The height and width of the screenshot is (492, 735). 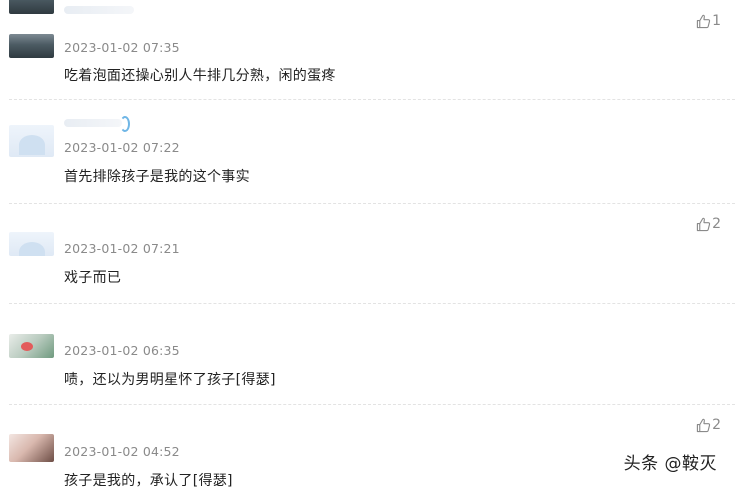 What do you see at coordinates (670, 464) in the screenshot?
I see `watermark: 头条 @鞍灭` at bounding box center [670, 464].